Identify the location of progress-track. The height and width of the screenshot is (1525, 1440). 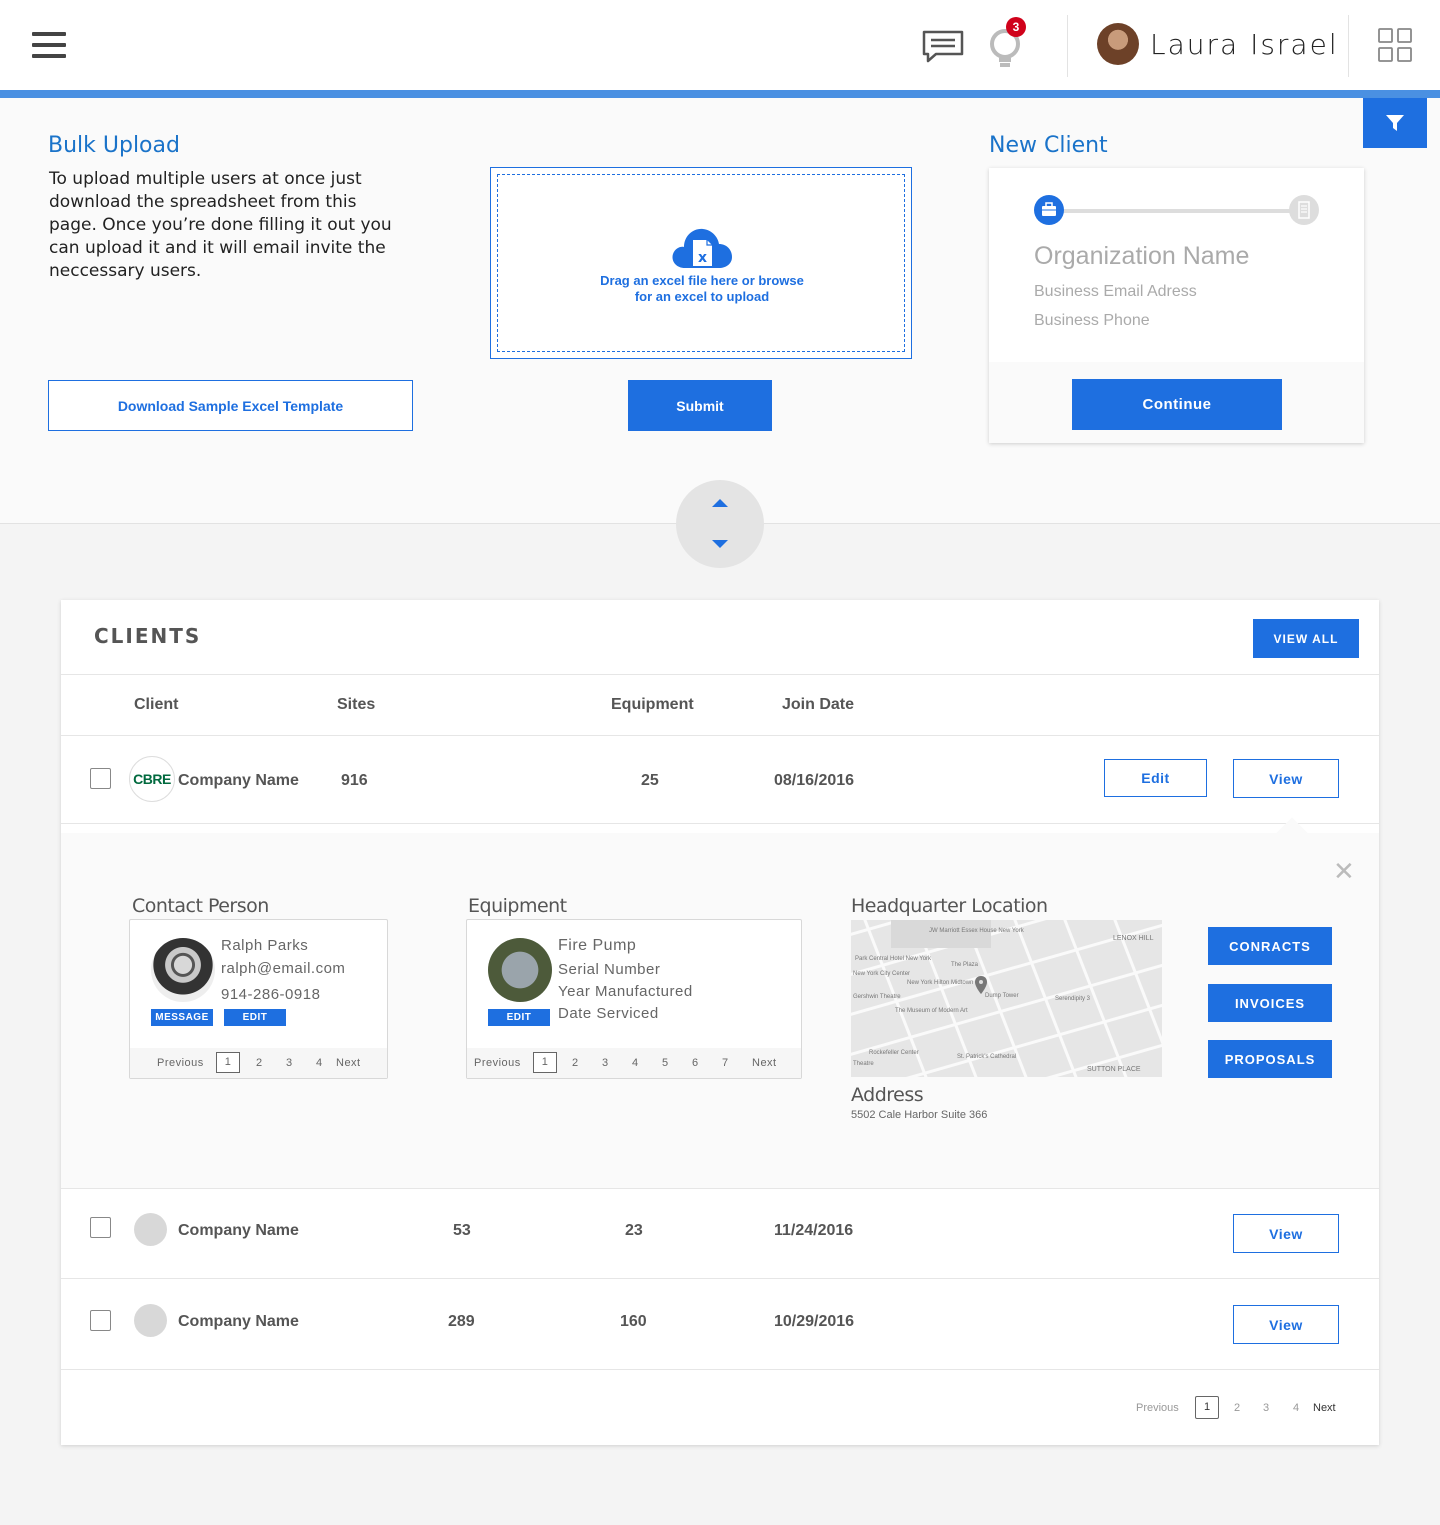
(1176, 211).